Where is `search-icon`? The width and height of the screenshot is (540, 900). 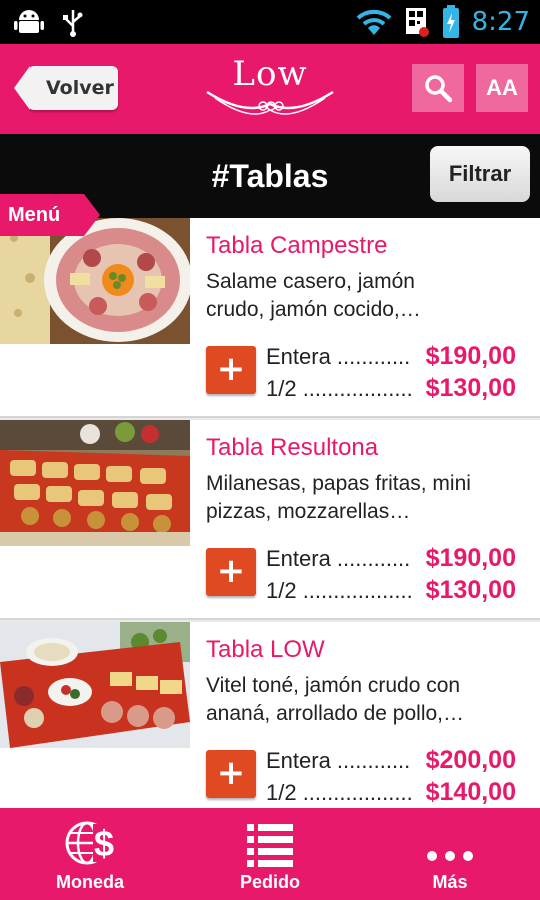
search-icon is located at coordinates (439, 89).